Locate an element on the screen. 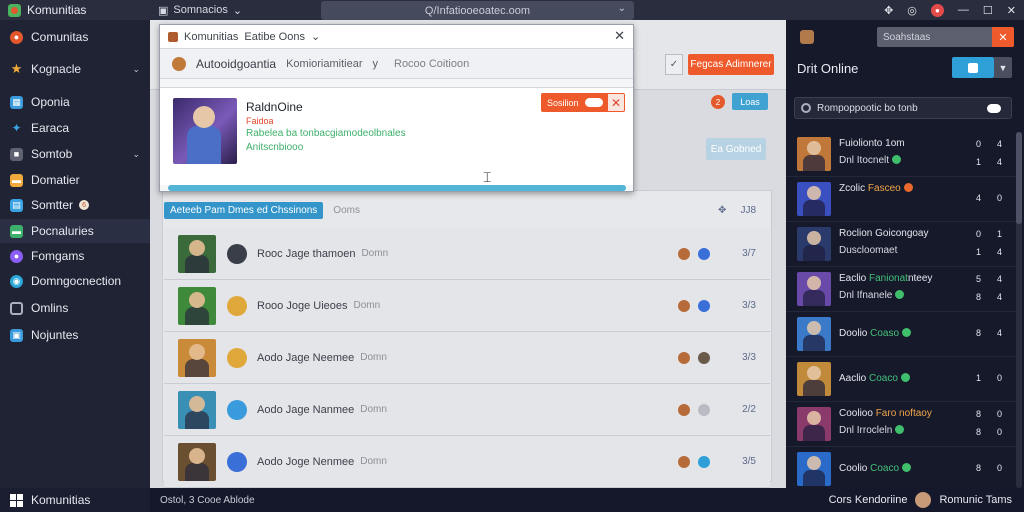 This screenshot has height=512, width=1024. select-all-checkbox: ✓ is located at coordinates (674, 64).